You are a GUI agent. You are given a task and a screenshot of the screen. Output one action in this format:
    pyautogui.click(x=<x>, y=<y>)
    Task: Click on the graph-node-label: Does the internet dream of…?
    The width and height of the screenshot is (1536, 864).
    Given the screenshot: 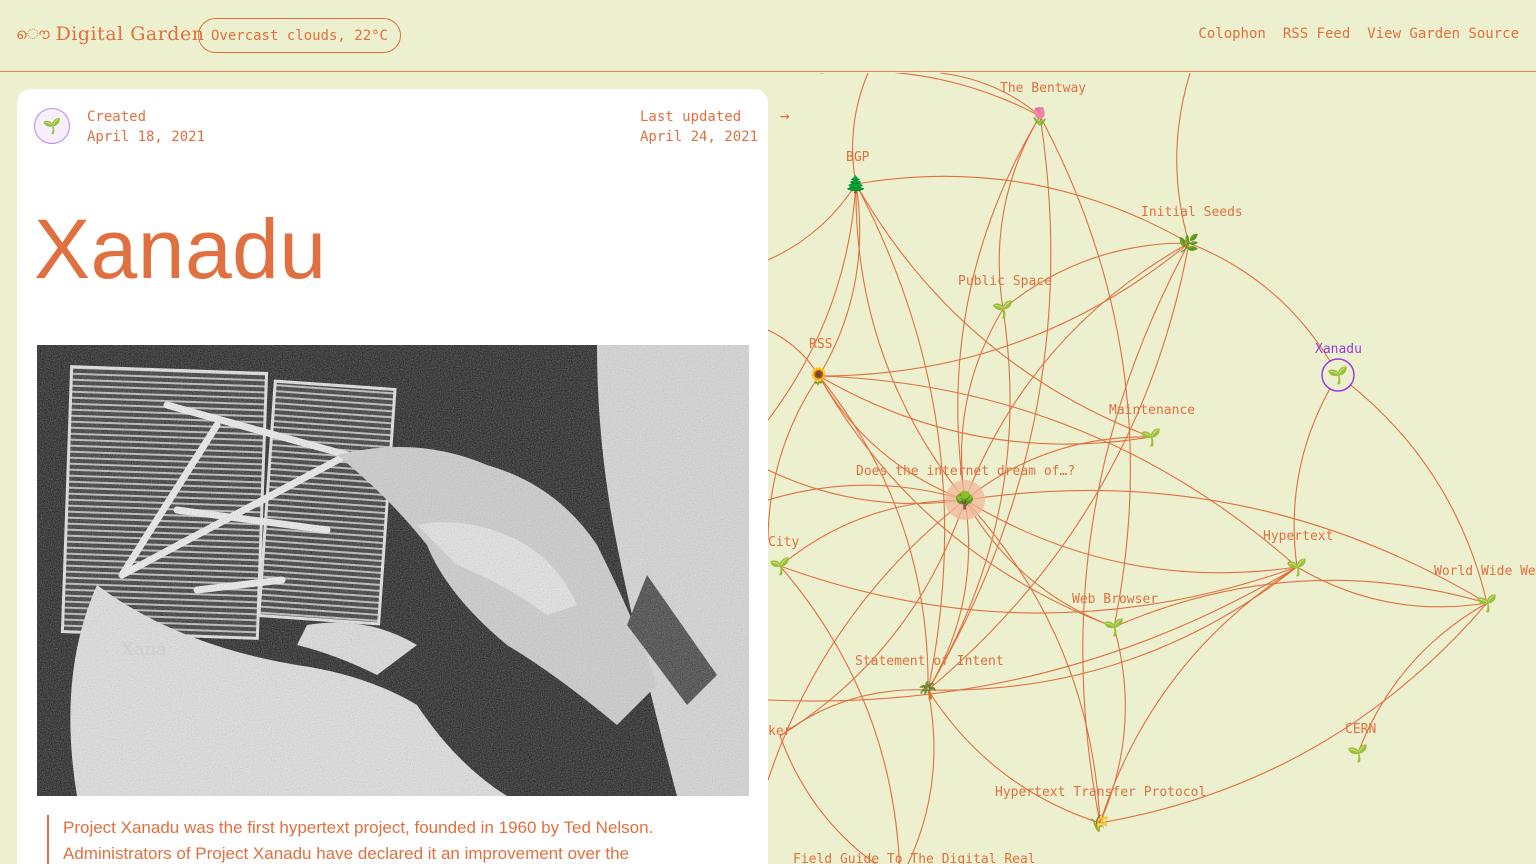 What is the action you would take?
    pyautogui.click(x=965, y=471)
    